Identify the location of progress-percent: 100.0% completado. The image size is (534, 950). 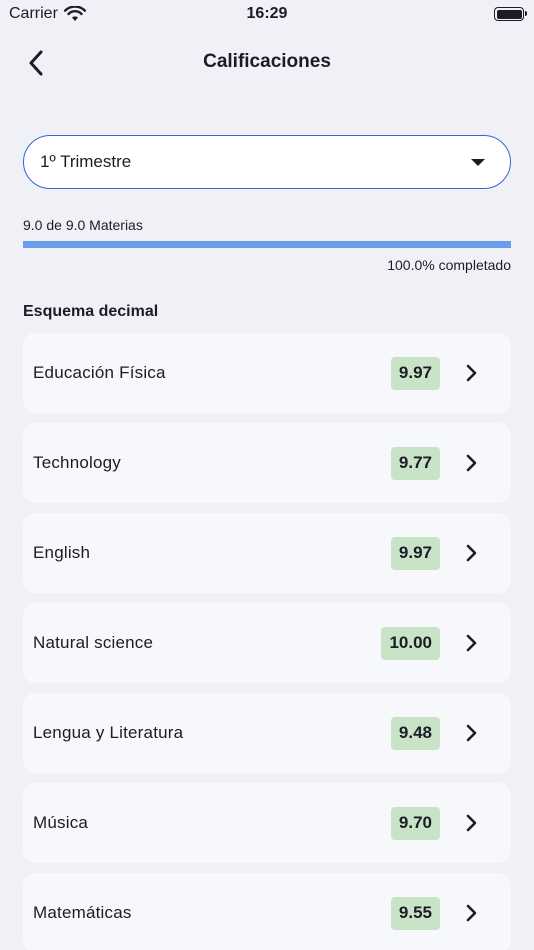
(449, 265).